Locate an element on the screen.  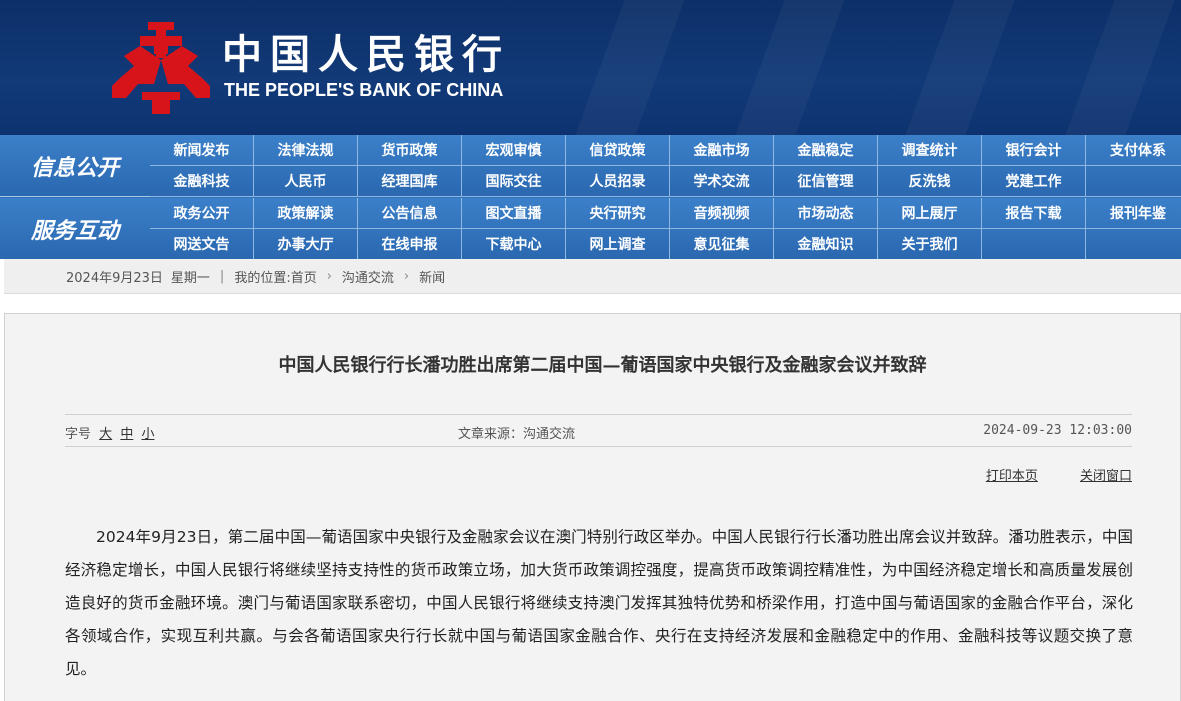
font-size-label: 字号 is located at coordinates (78, 434).